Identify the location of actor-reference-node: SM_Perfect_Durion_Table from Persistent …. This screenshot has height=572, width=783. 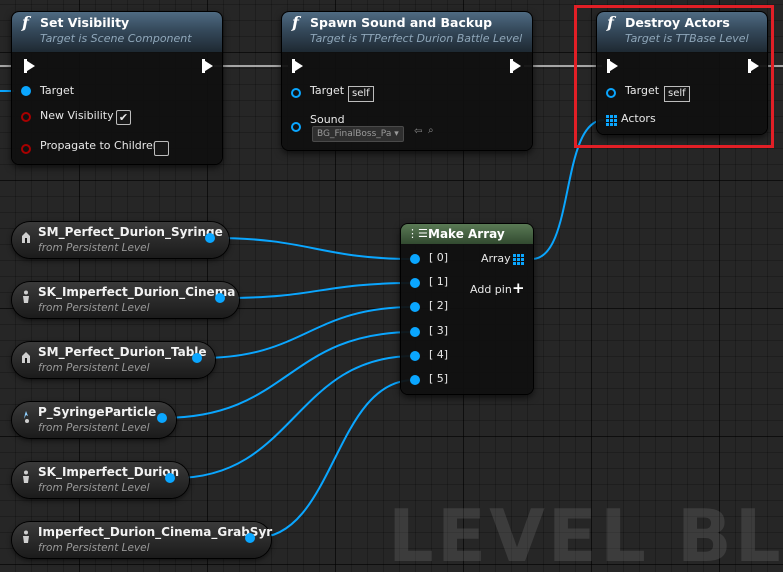
(113, 360).